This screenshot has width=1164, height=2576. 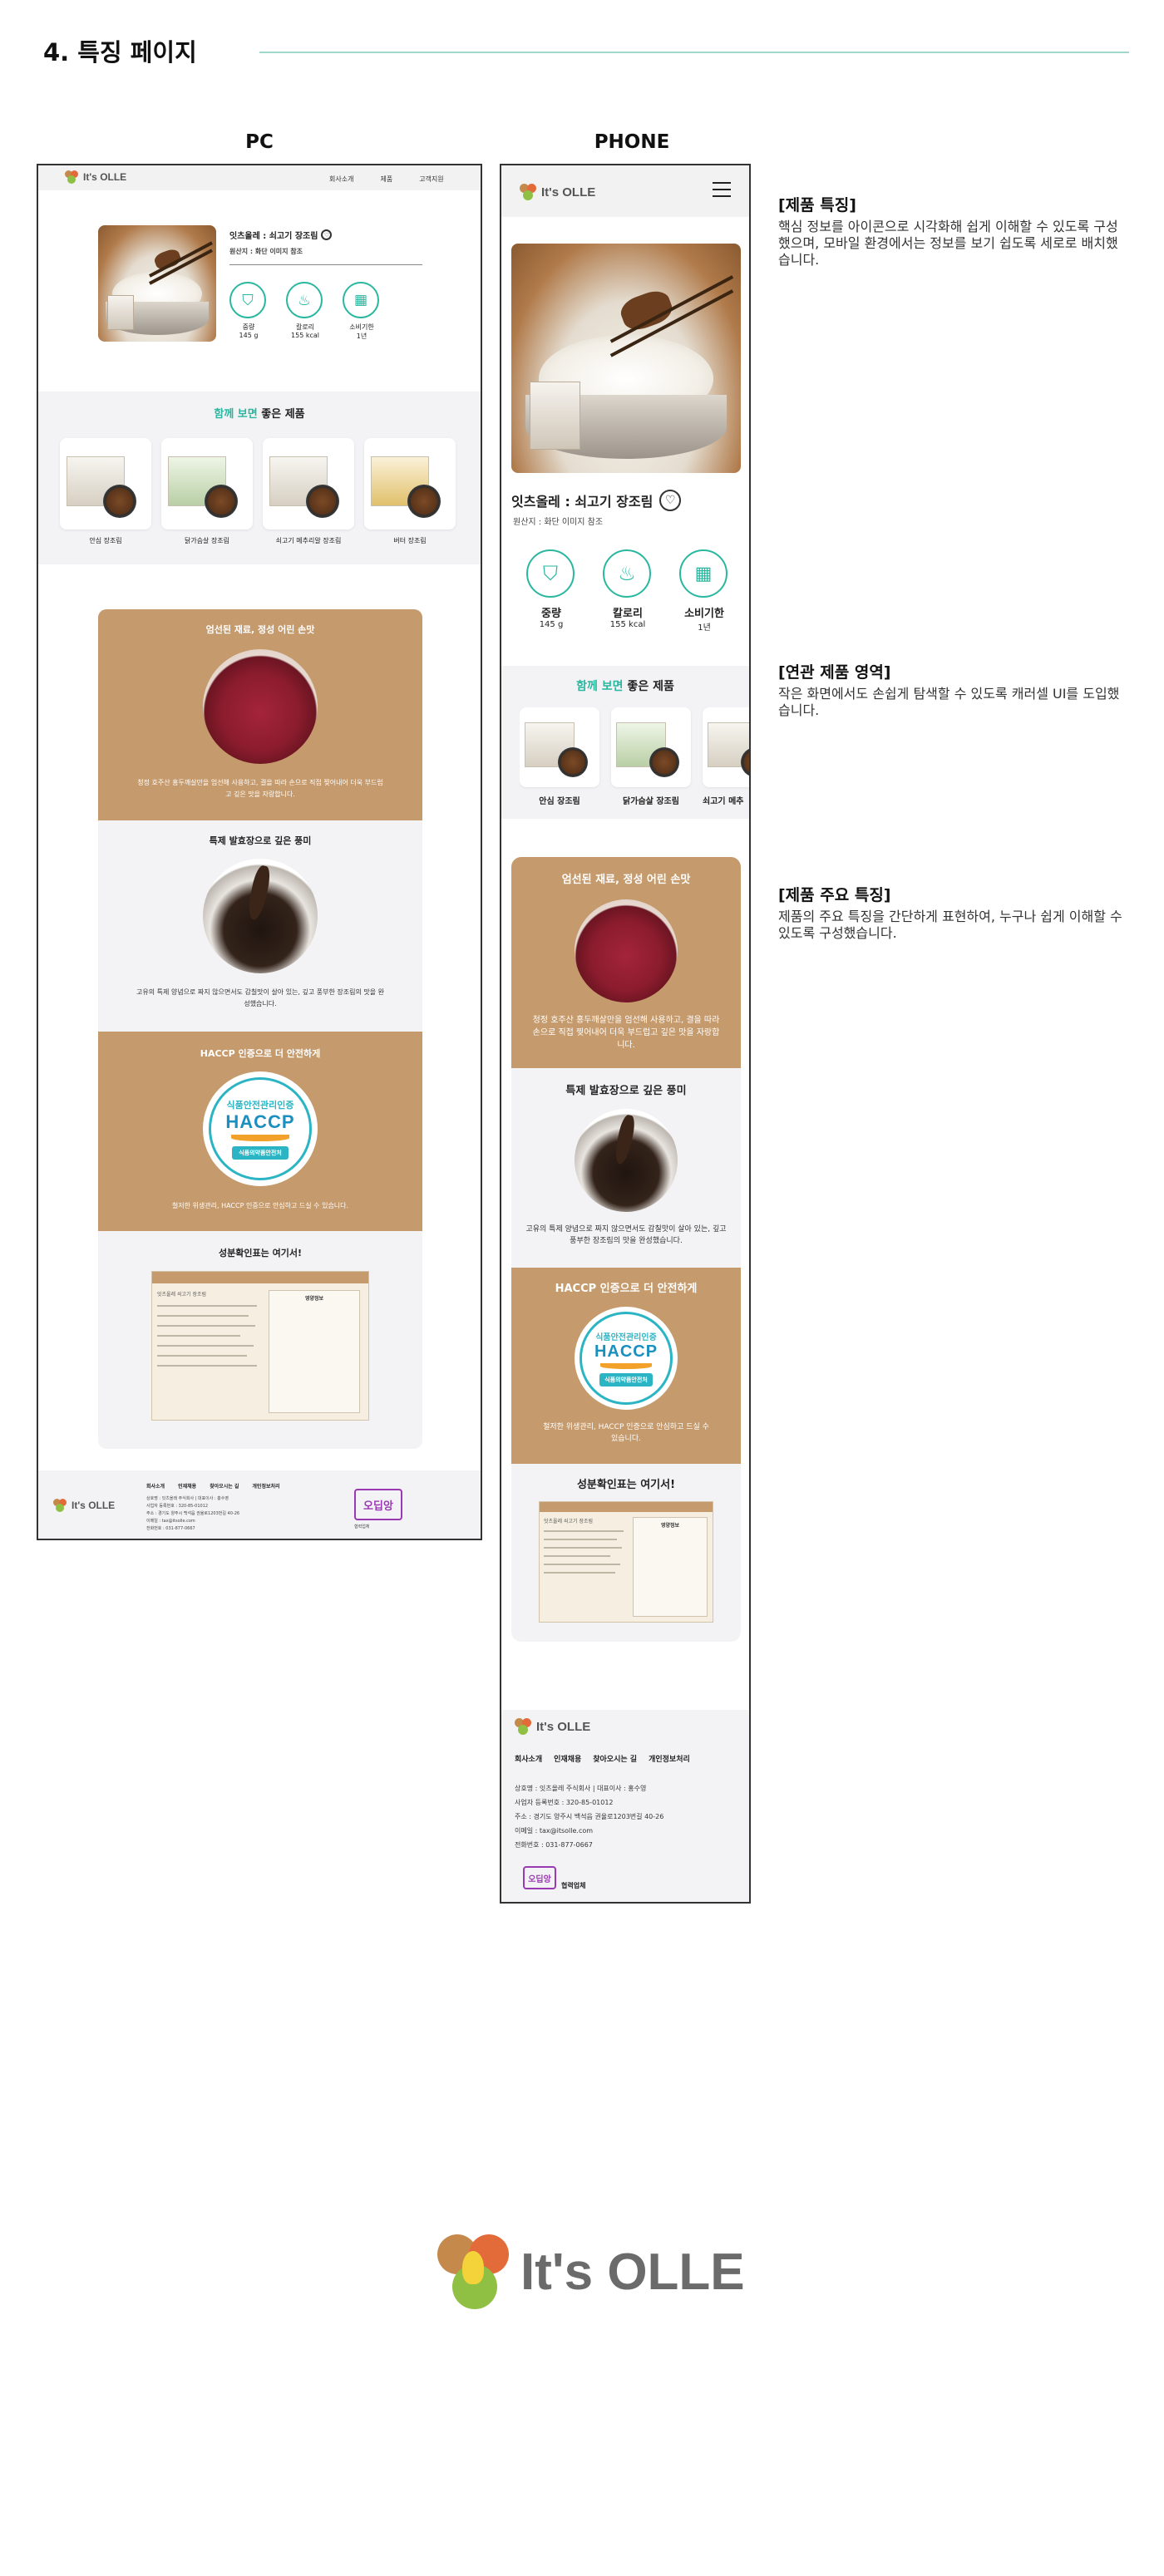 What do you see at coordinates (327, 234) in the screenshot?
I see `pc-heart-icon: ♡` at bounding box center [327, 234].